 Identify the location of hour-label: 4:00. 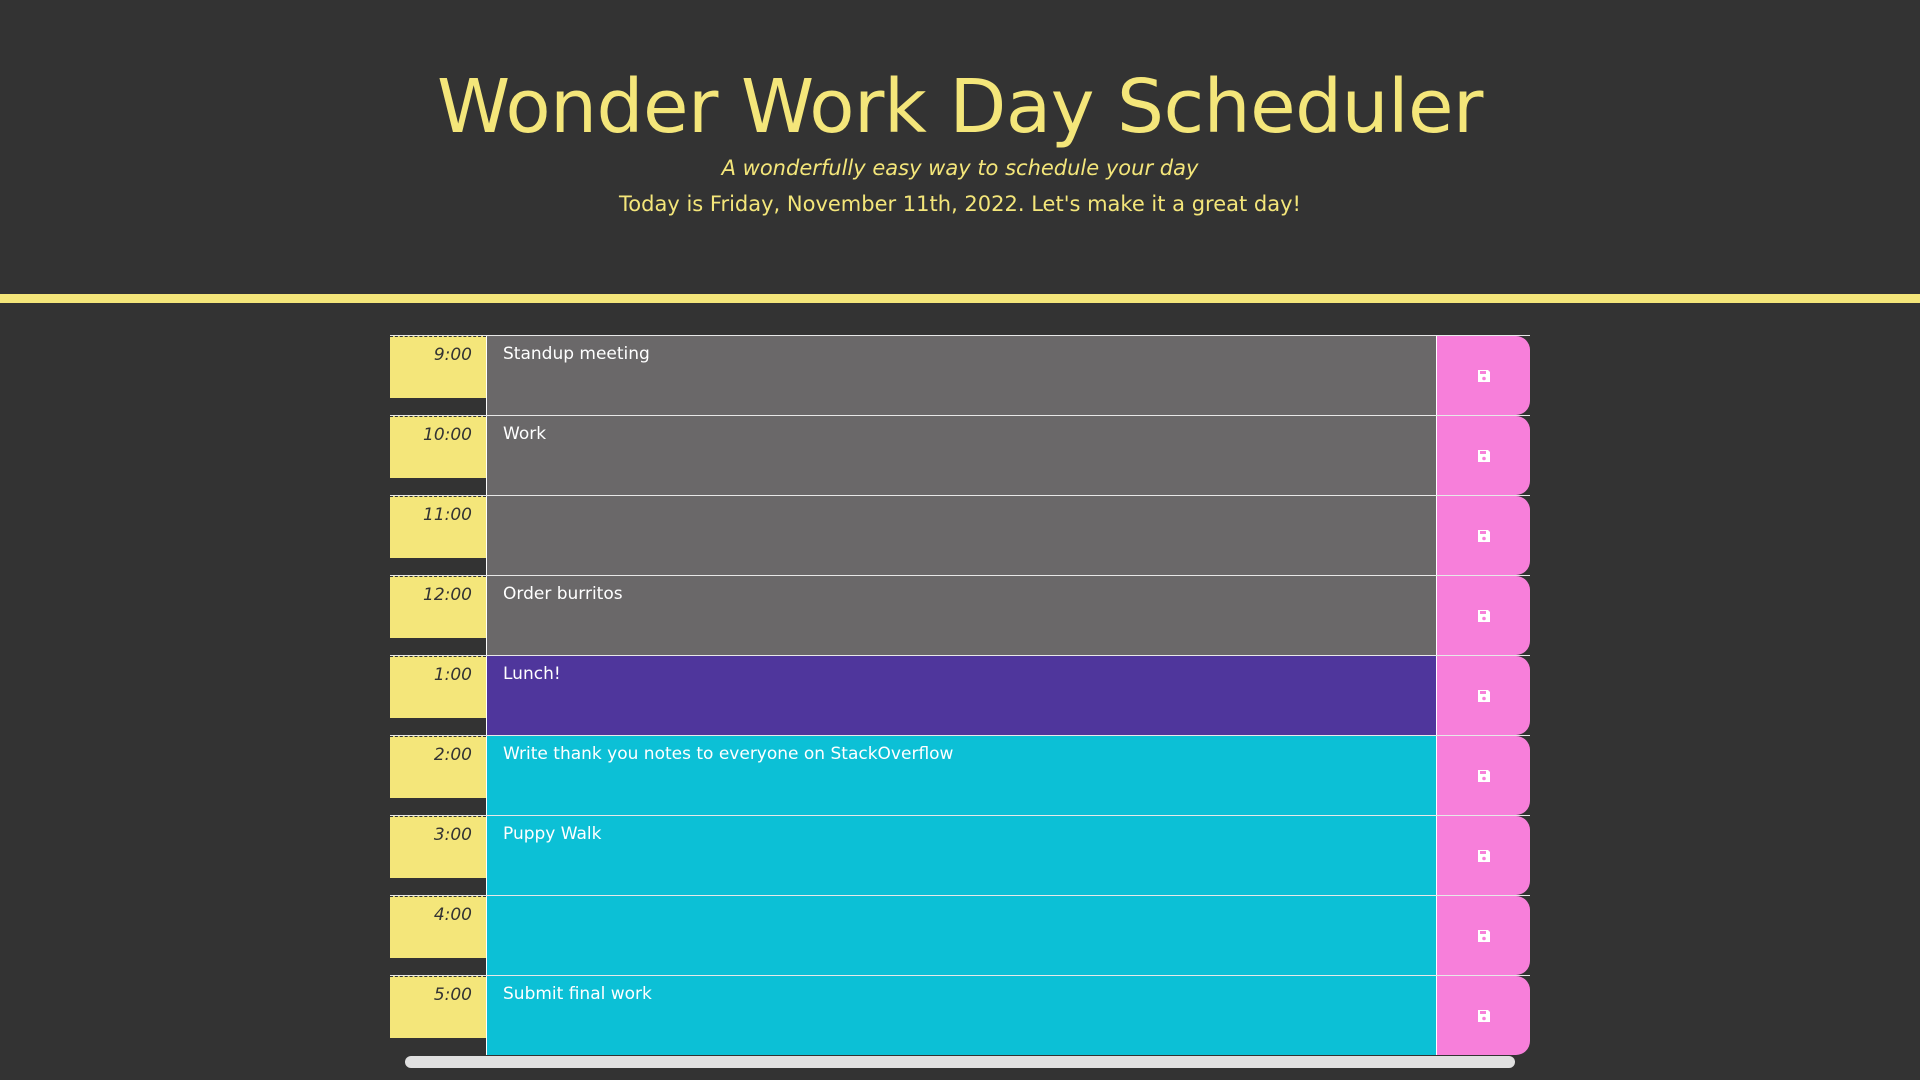
(438, 927).